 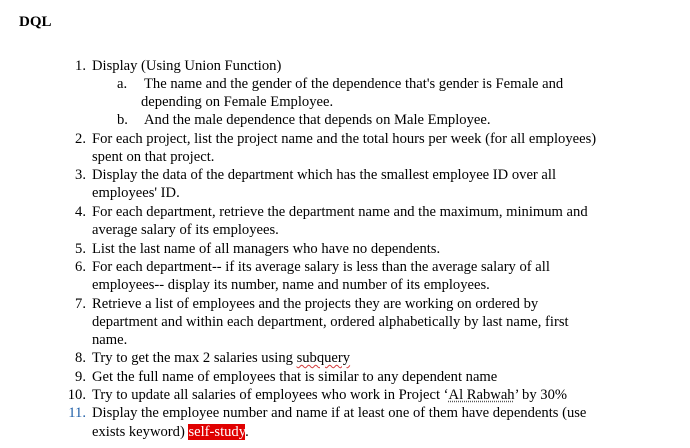 I want to click on item-number: 9., so click(x=80, y=377).